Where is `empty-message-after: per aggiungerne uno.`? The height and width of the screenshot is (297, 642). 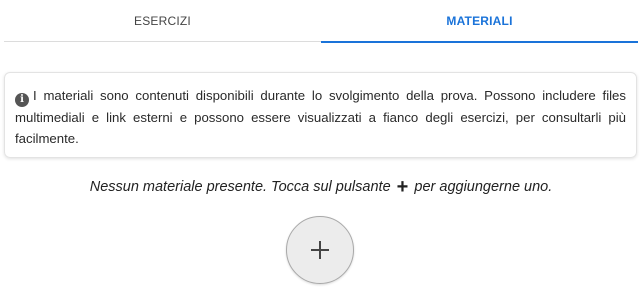
empty-message-after: per aggiungerne uno. is located at coordinates (483, 187).